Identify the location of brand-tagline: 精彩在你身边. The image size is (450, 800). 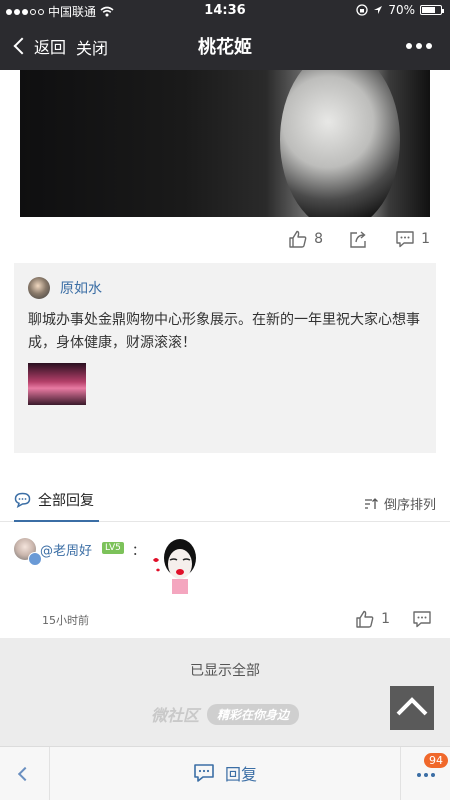
(253, 714).